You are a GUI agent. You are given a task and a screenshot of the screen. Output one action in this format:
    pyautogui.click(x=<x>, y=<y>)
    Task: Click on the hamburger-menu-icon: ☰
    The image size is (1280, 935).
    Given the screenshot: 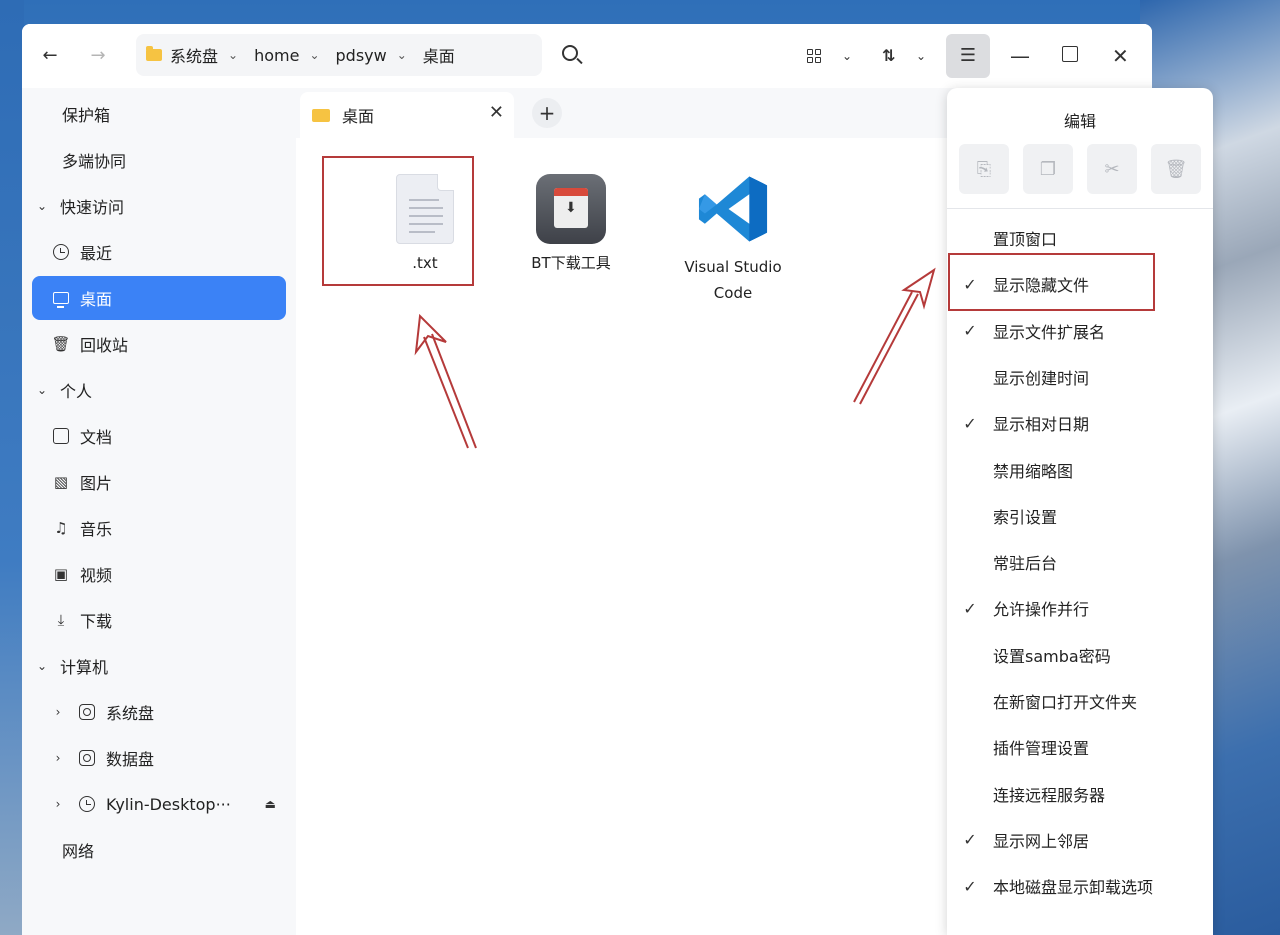 What is the action you would take?
    pyautogui.click(x=968, y=56)
    